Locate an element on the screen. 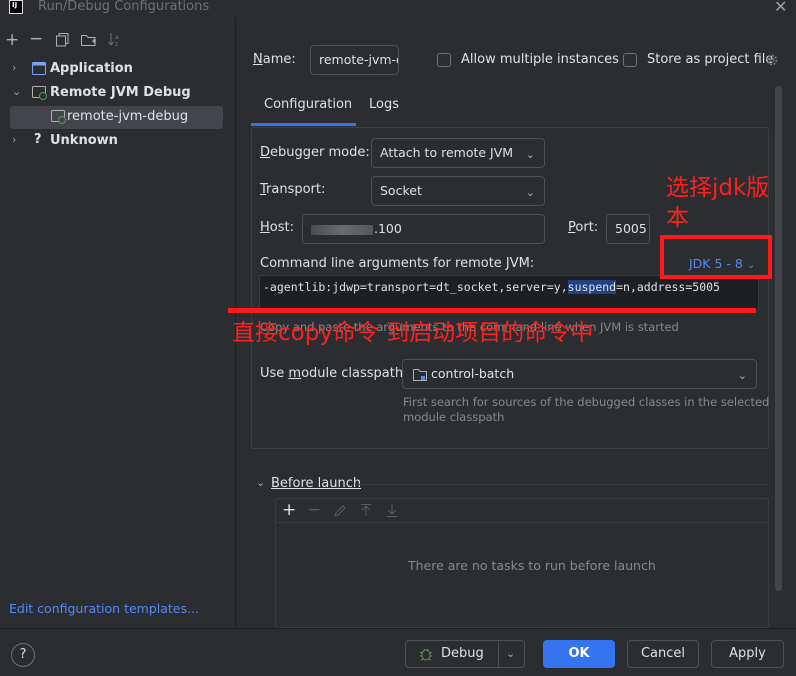 This screenshot has height=676, width=796. pencil-icon is located at coordinates (340, 511).